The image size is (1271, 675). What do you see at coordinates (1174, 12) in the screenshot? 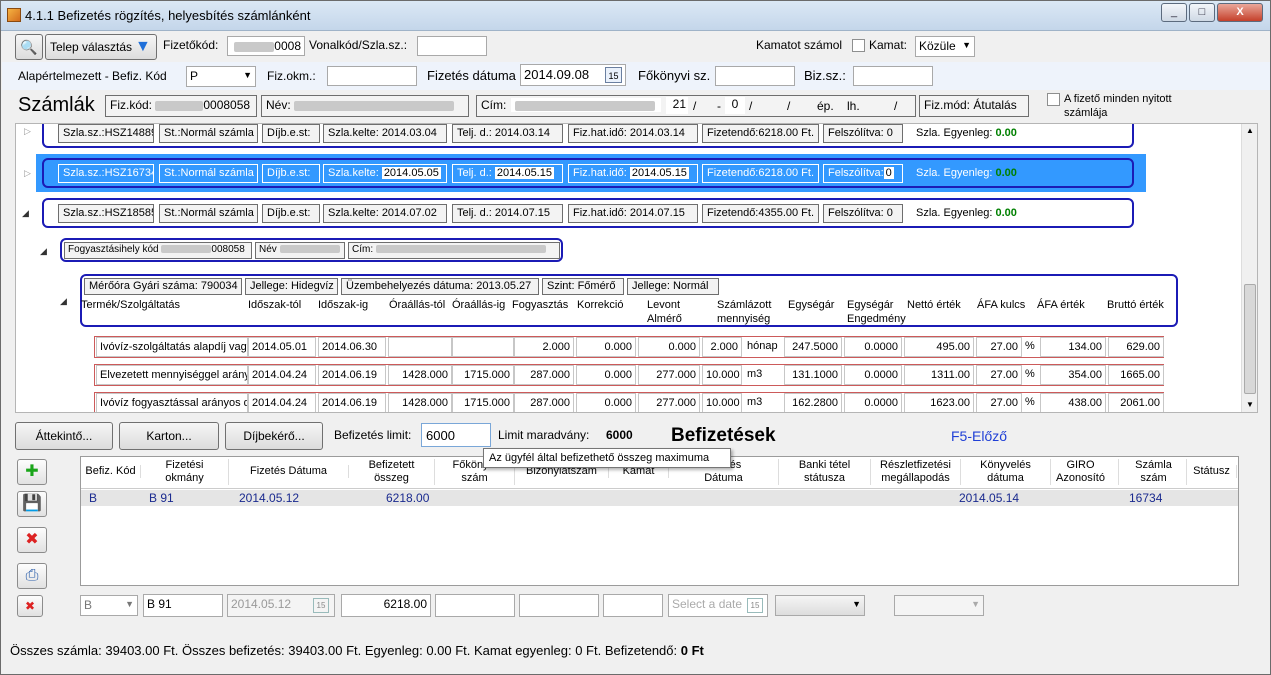
I see `minimize-button: _` at bounding box center [1174, 12].